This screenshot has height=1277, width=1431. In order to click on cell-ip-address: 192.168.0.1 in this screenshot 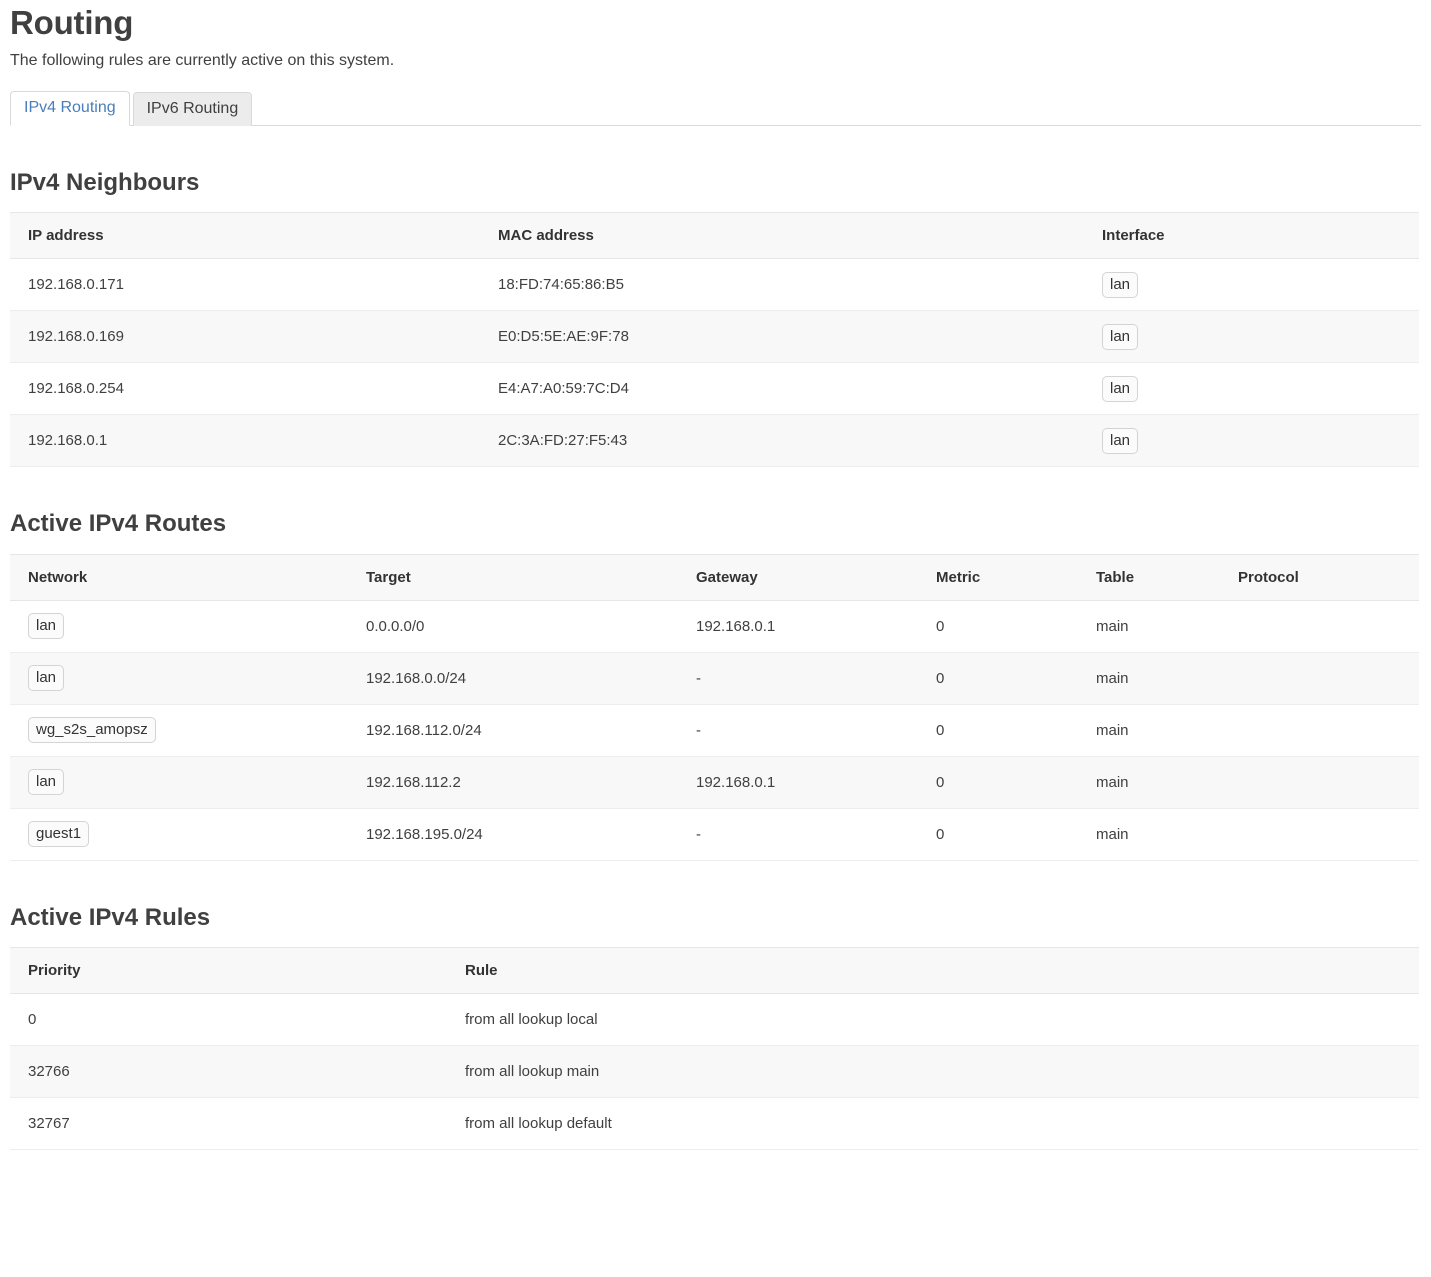, I will do `click(245, 441)`.